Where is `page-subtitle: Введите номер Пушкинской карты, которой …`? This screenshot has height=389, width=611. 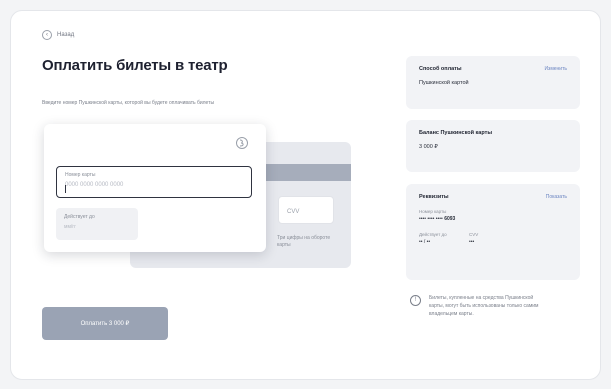
page-subtitle: Введите номер Пушкинской карты, которой … is located at coordinates (128, 103).